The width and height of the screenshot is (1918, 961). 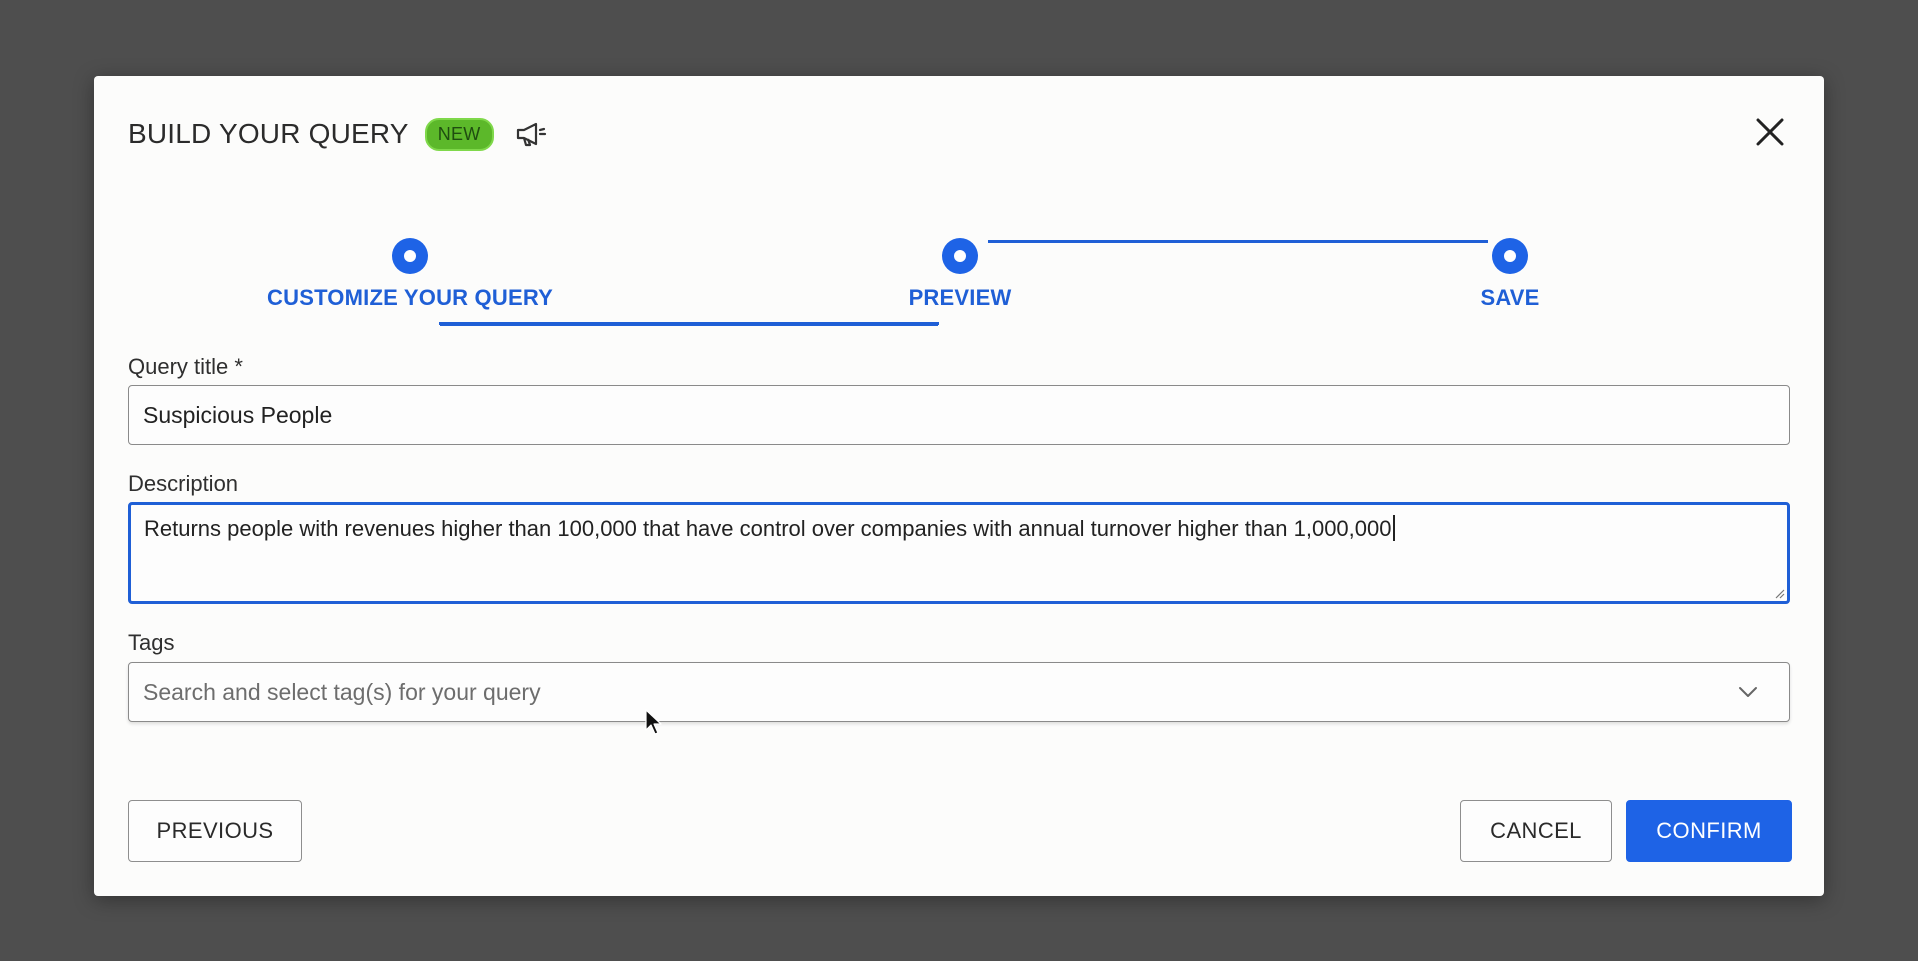 What do you see at coordinates (1536, 831) in the screenshot?
I see `cancel-button: CANCEL` at bounding box center [1536, 831].